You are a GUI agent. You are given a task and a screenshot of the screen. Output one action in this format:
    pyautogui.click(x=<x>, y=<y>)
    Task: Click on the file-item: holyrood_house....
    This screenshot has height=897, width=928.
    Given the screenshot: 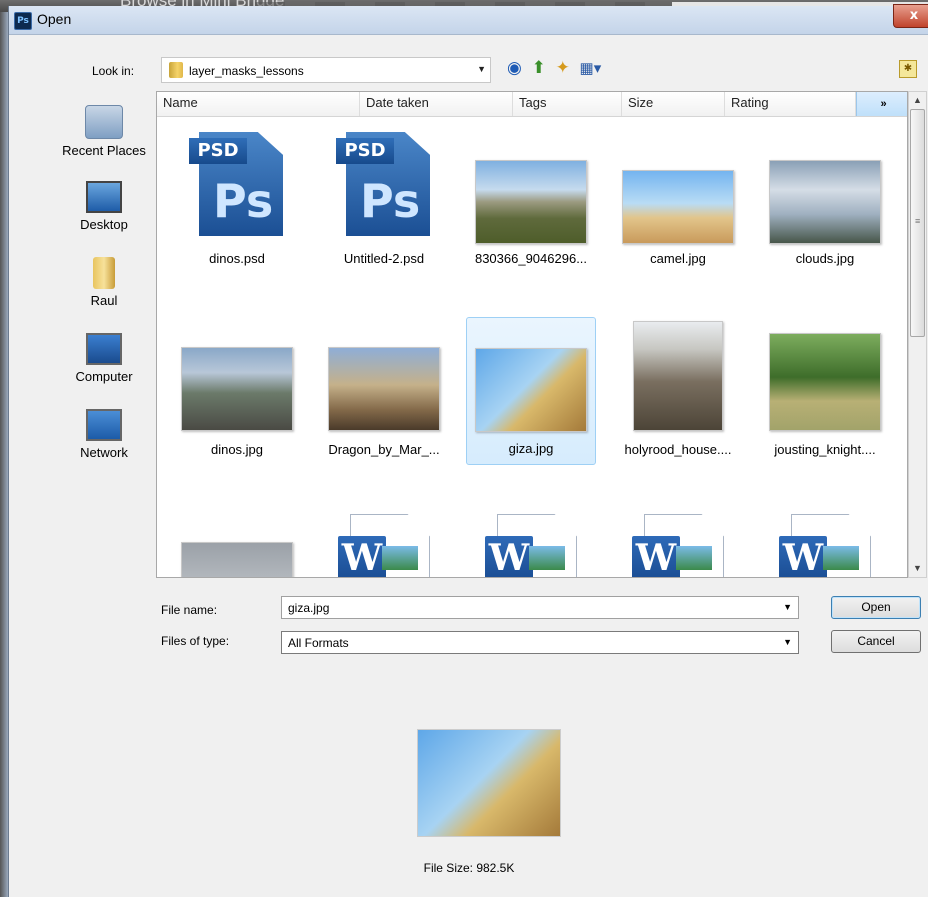 What is the action you would take?
    pyautogui.click(x=678, y=391)
    